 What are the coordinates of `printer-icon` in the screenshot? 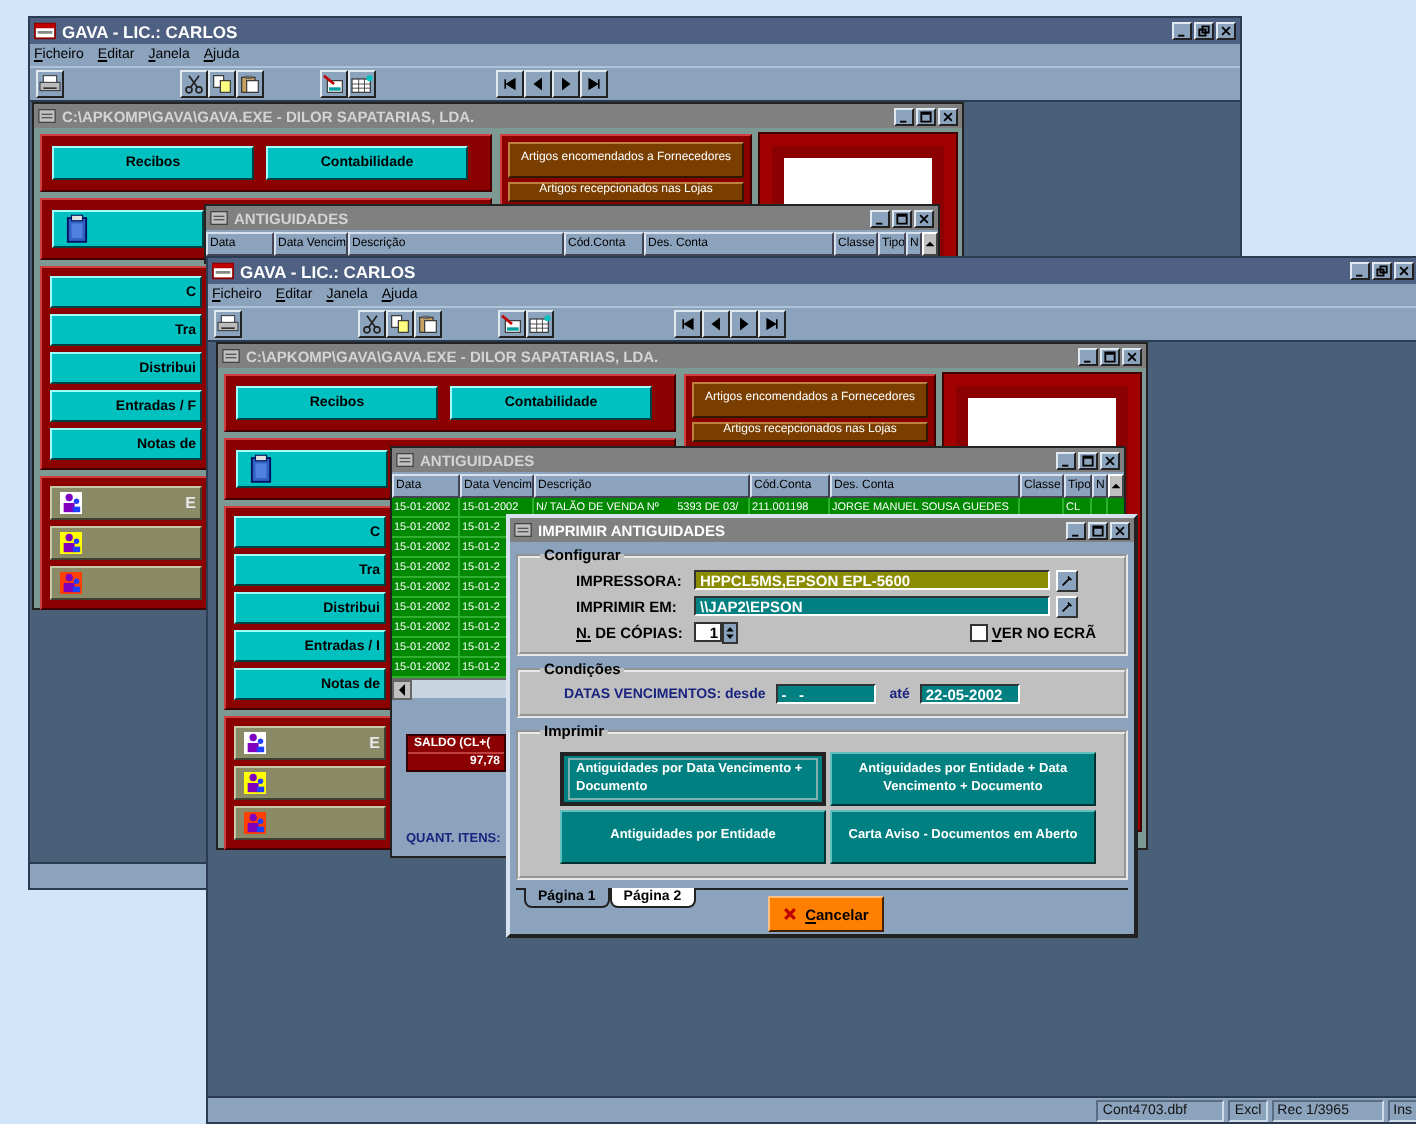 It's located at (50, 84).